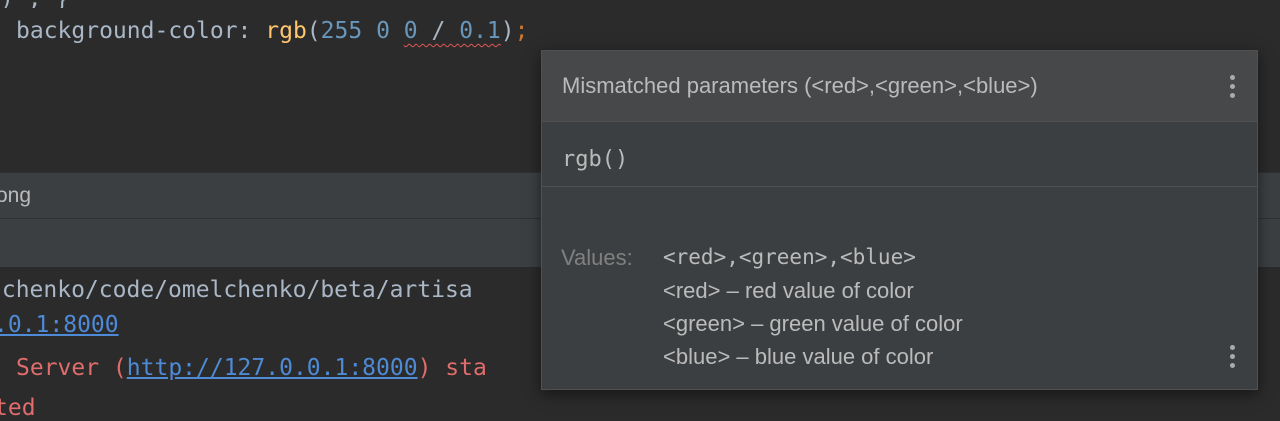  Describe the element at coordinates (597, 257) in the screenshot. I see `values-label: Values:` at that location.